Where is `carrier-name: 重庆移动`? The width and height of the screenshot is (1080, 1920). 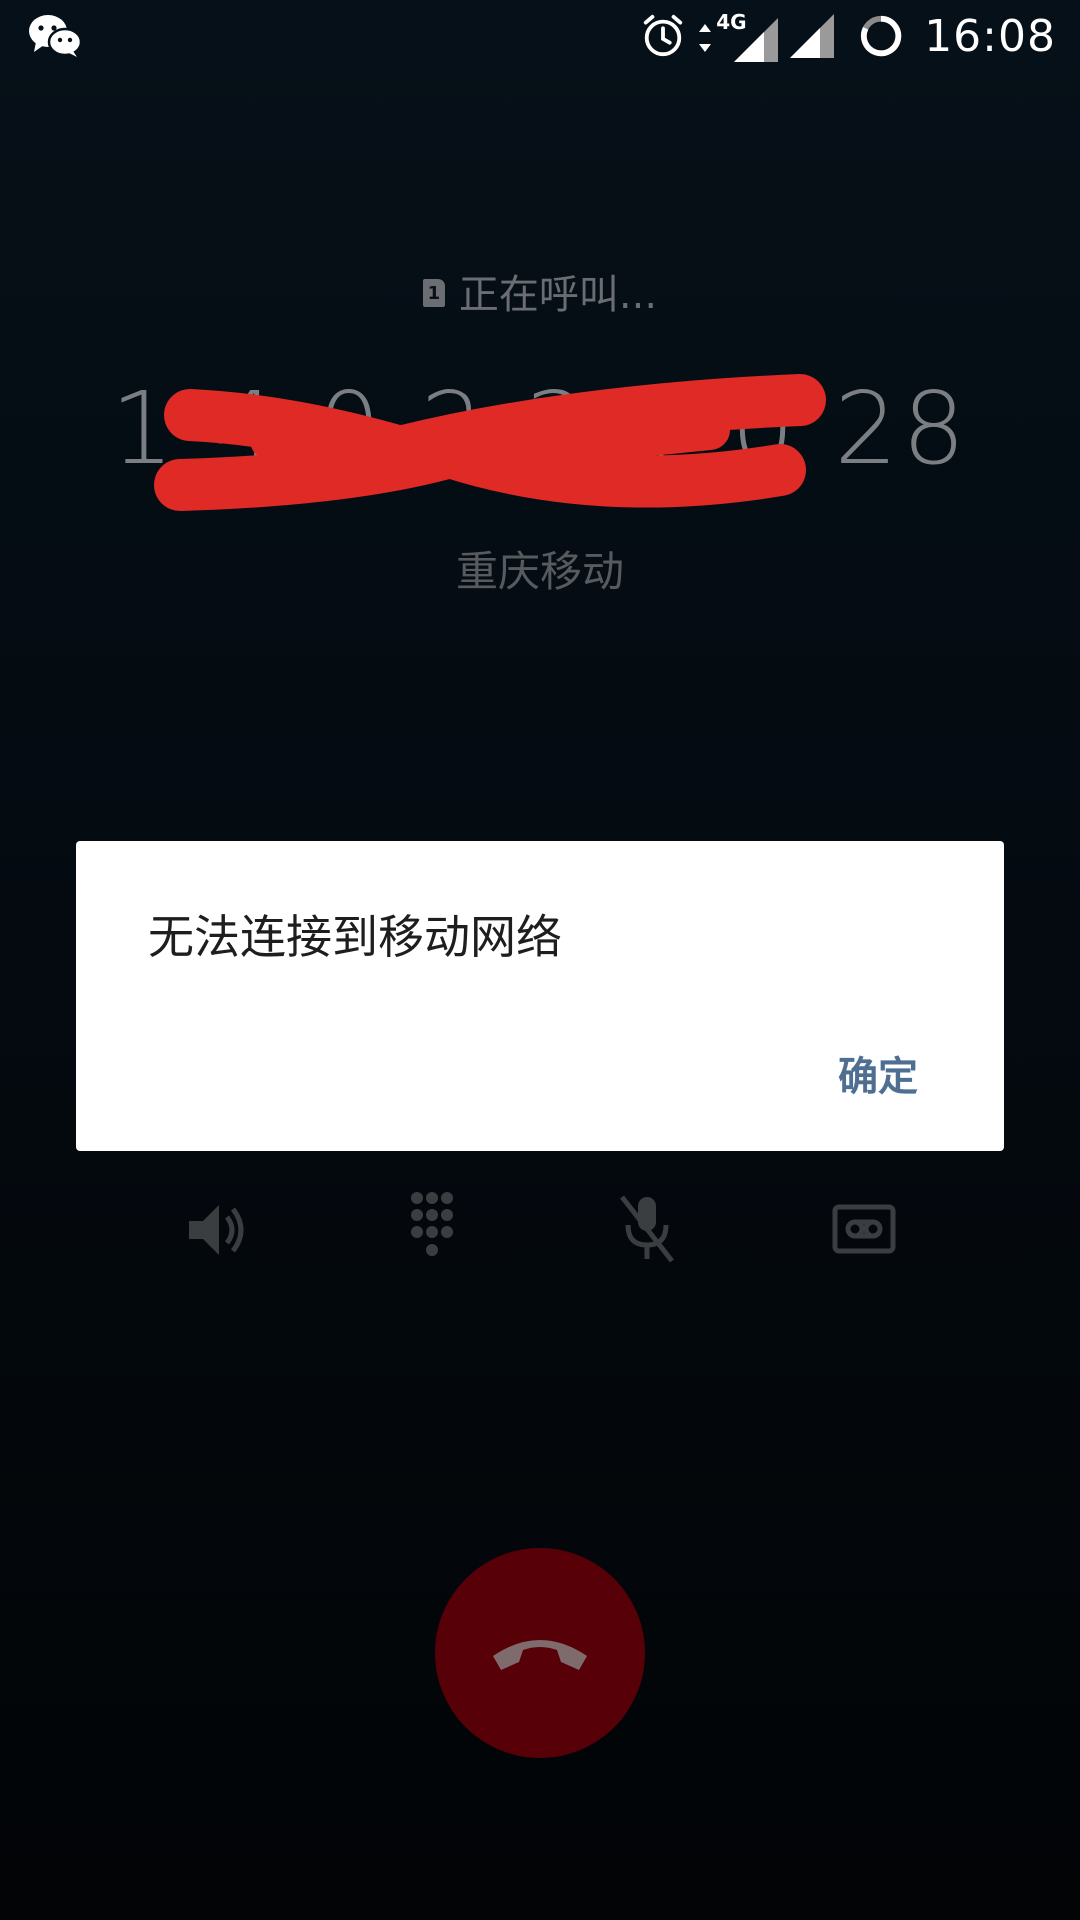 carrier-name: 重庆移动 is located at coordinates (539, 571).